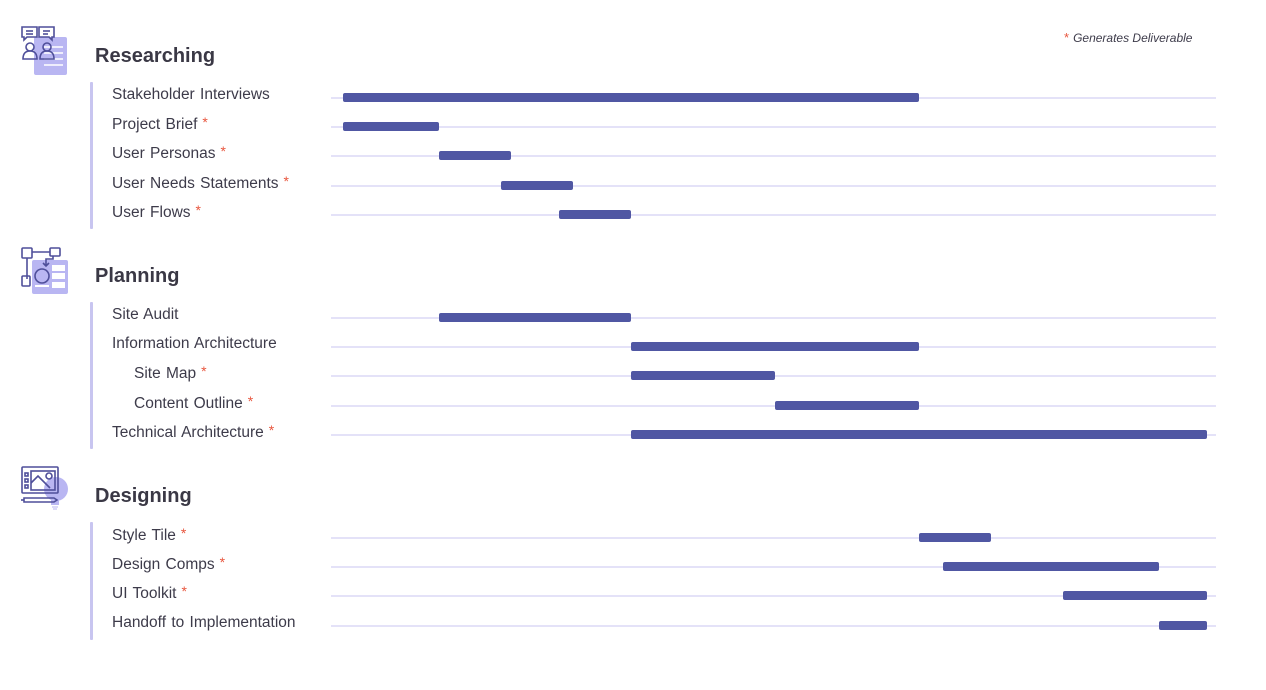  I want to click on task-row: Design Comps *, so click(633, 568).